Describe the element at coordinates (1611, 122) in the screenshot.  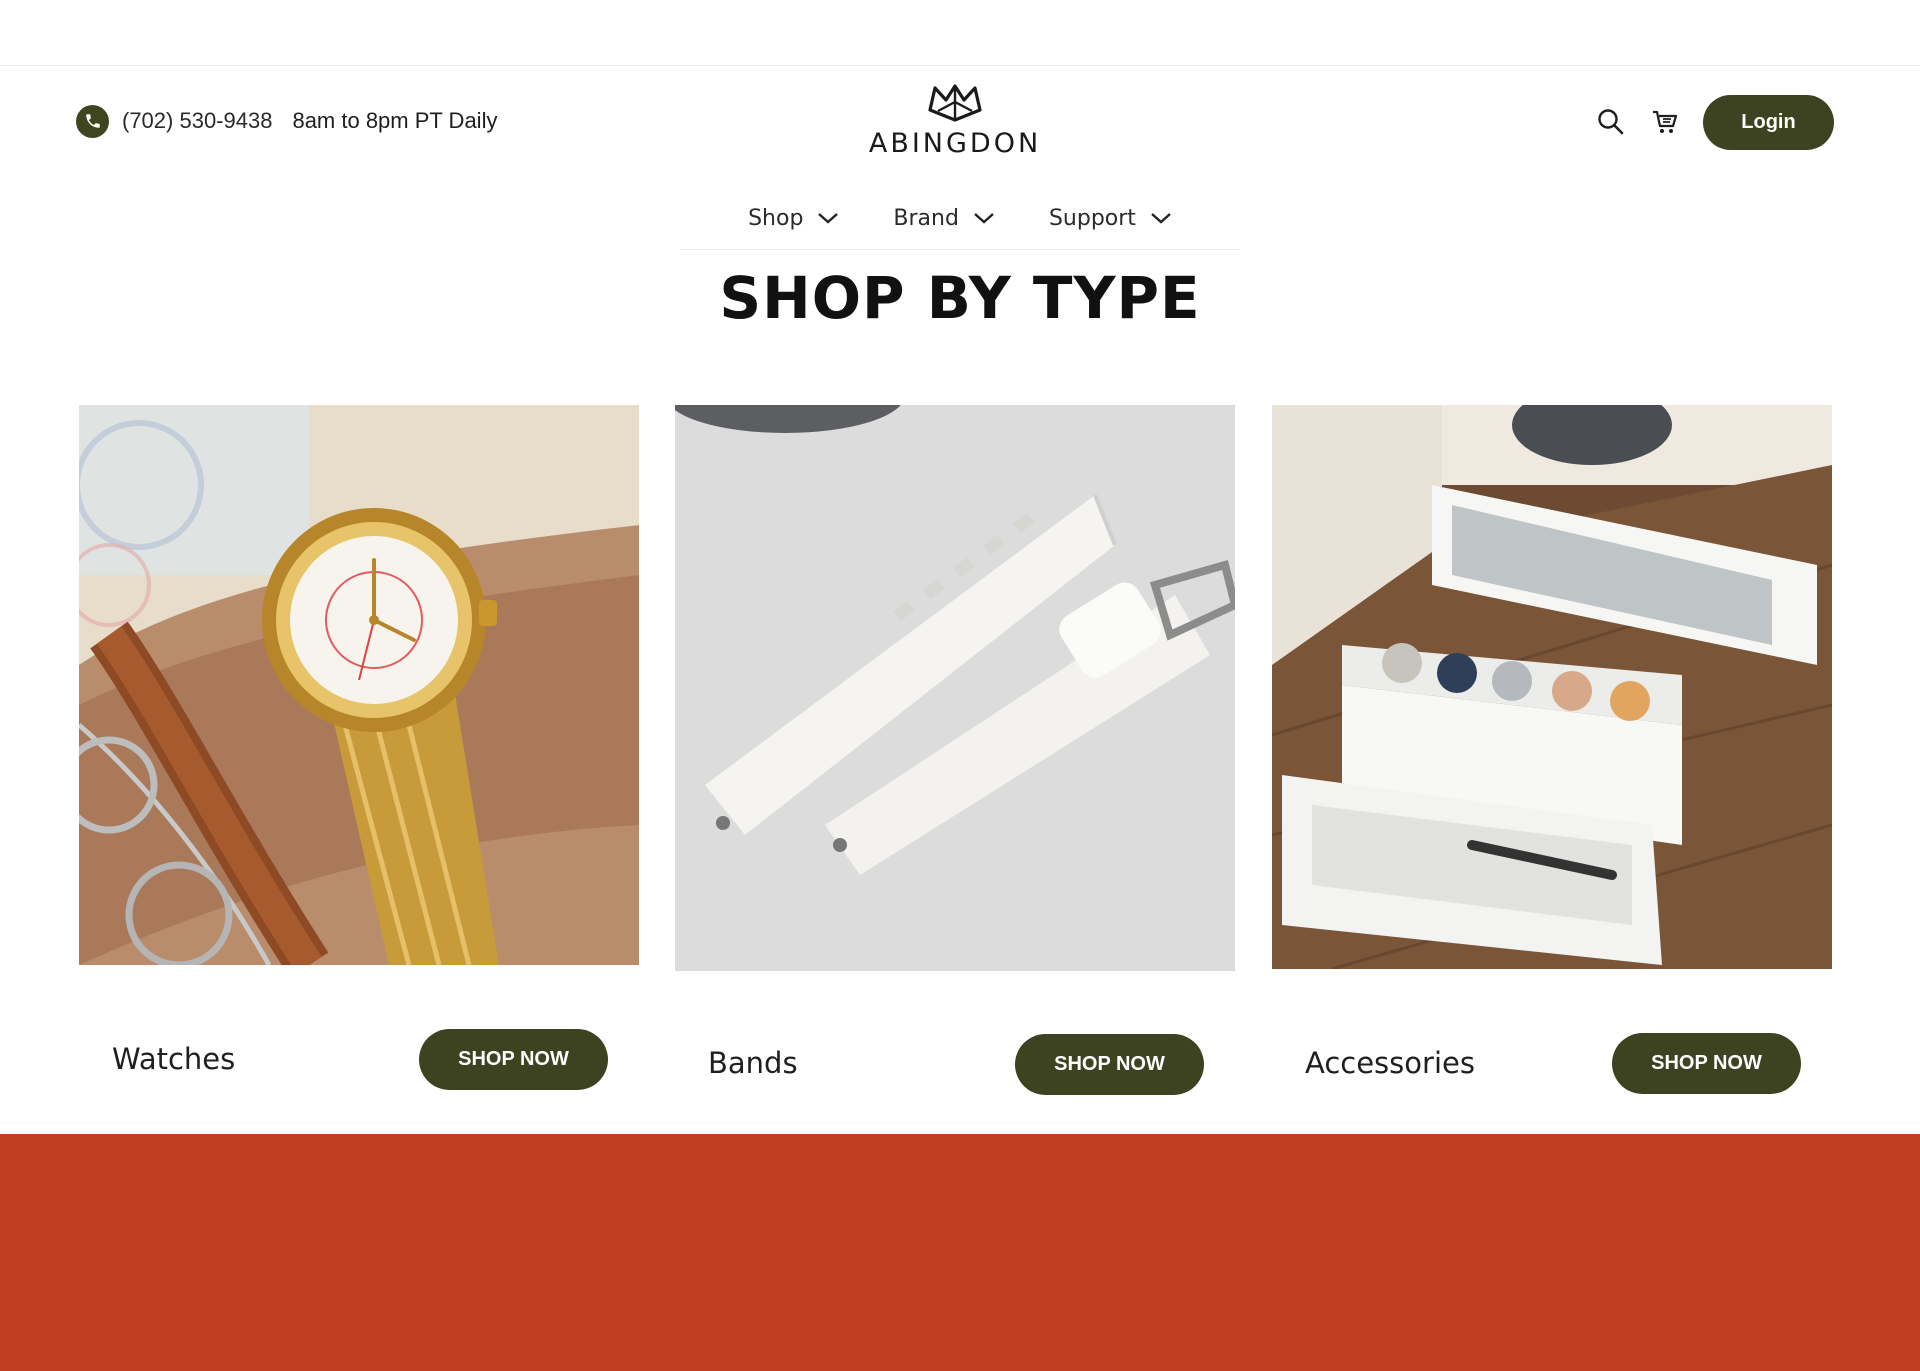
I see `search-icon` at that location.